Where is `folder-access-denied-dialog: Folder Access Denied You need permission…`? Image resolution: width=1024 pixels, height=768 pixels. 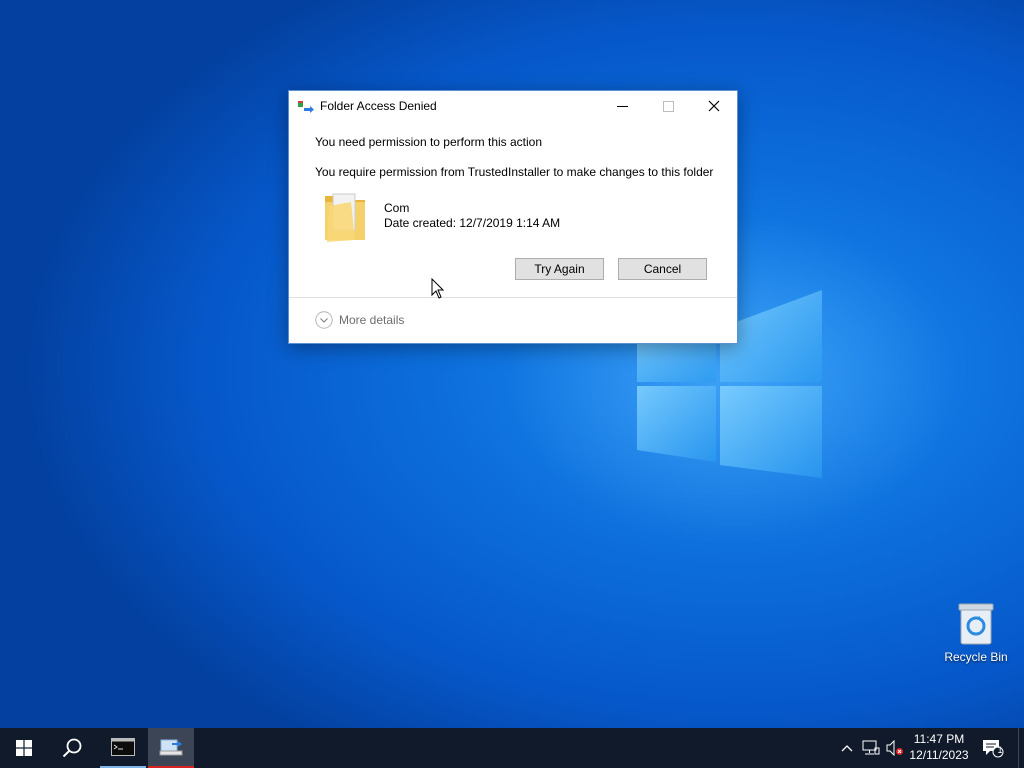
folder-access-denied-dialog: Folder Access Denied You need permission… is located at coordinates (513, 217).